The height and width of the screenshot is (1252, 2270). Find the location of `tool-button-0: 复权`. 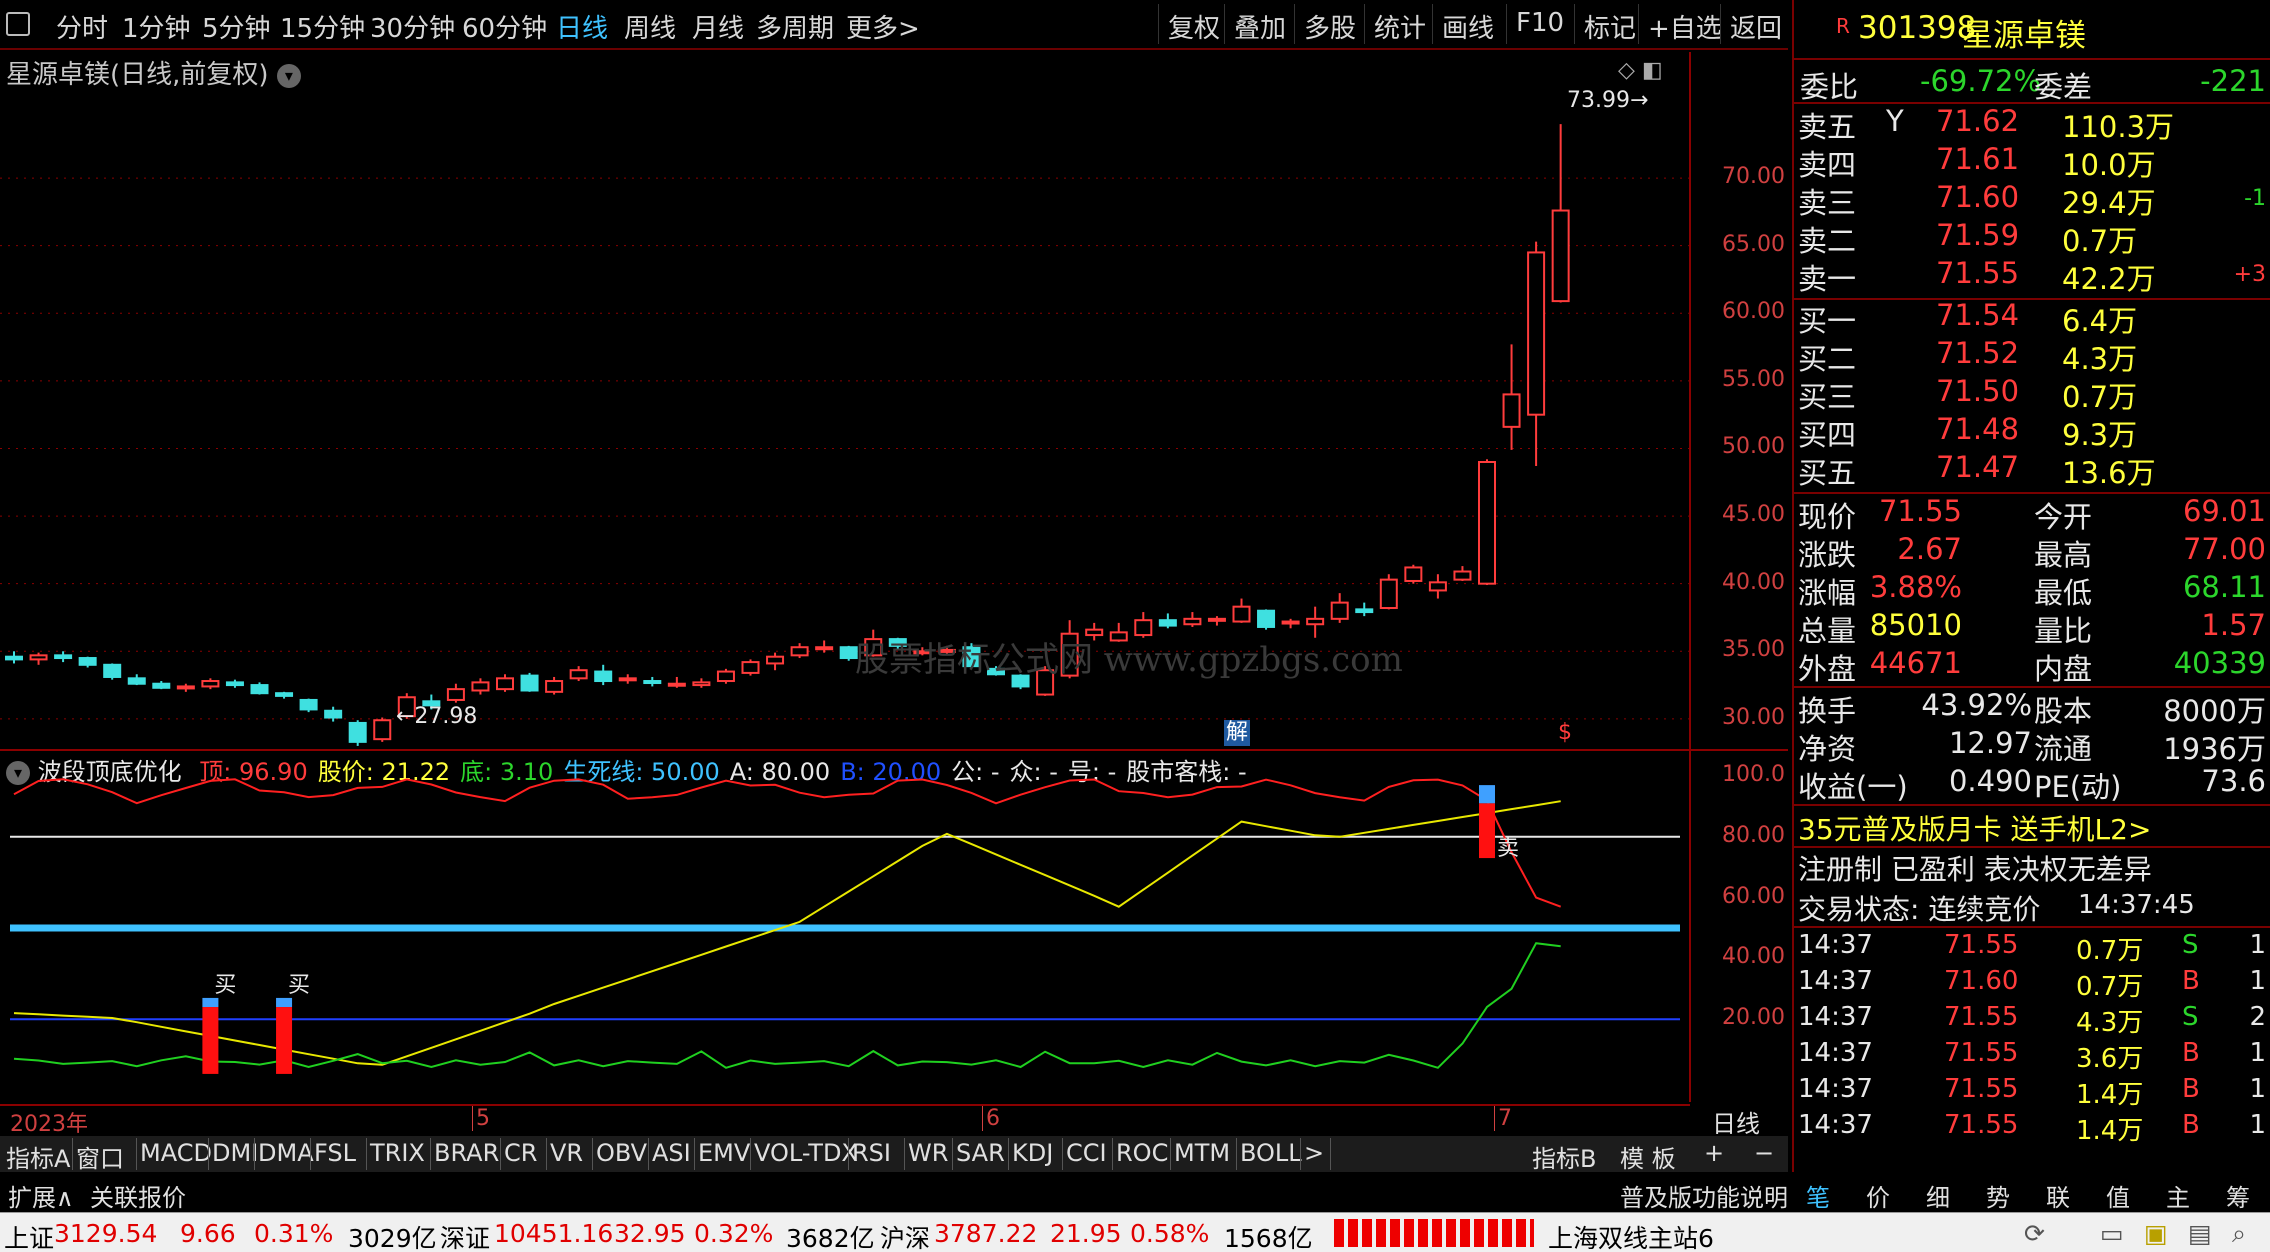

tool-button-0: 复权 is located at coordinates (1194, 26).